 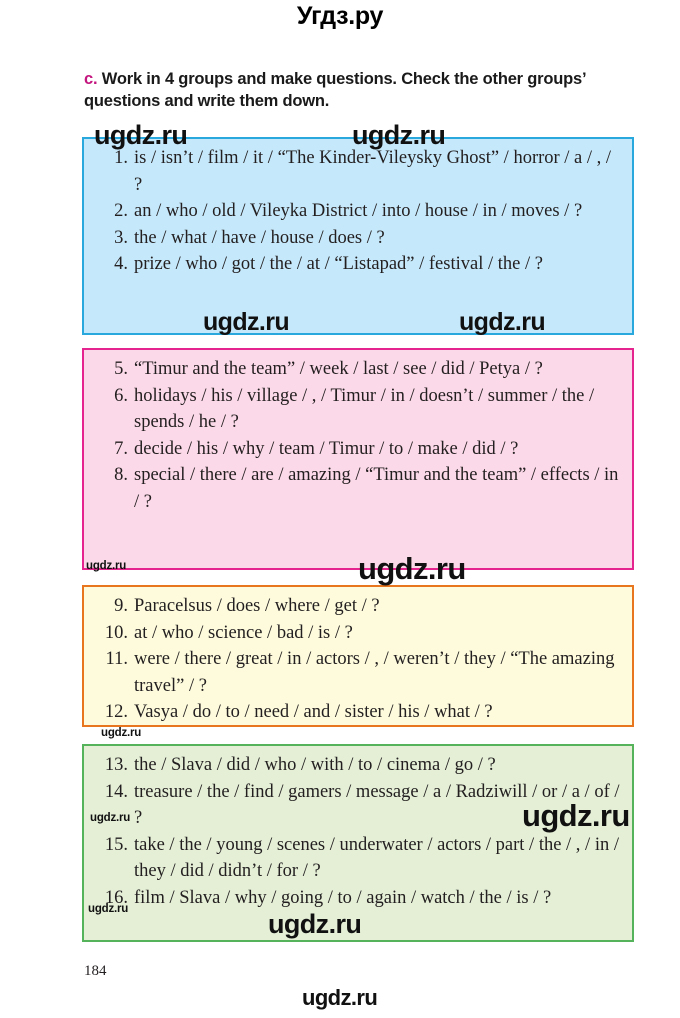 What do you see at coordinates (357, 633) in the screenshot?
I see `list-item: 10. at / who / science / bad / is / ?` at bounding box center [357, 633].